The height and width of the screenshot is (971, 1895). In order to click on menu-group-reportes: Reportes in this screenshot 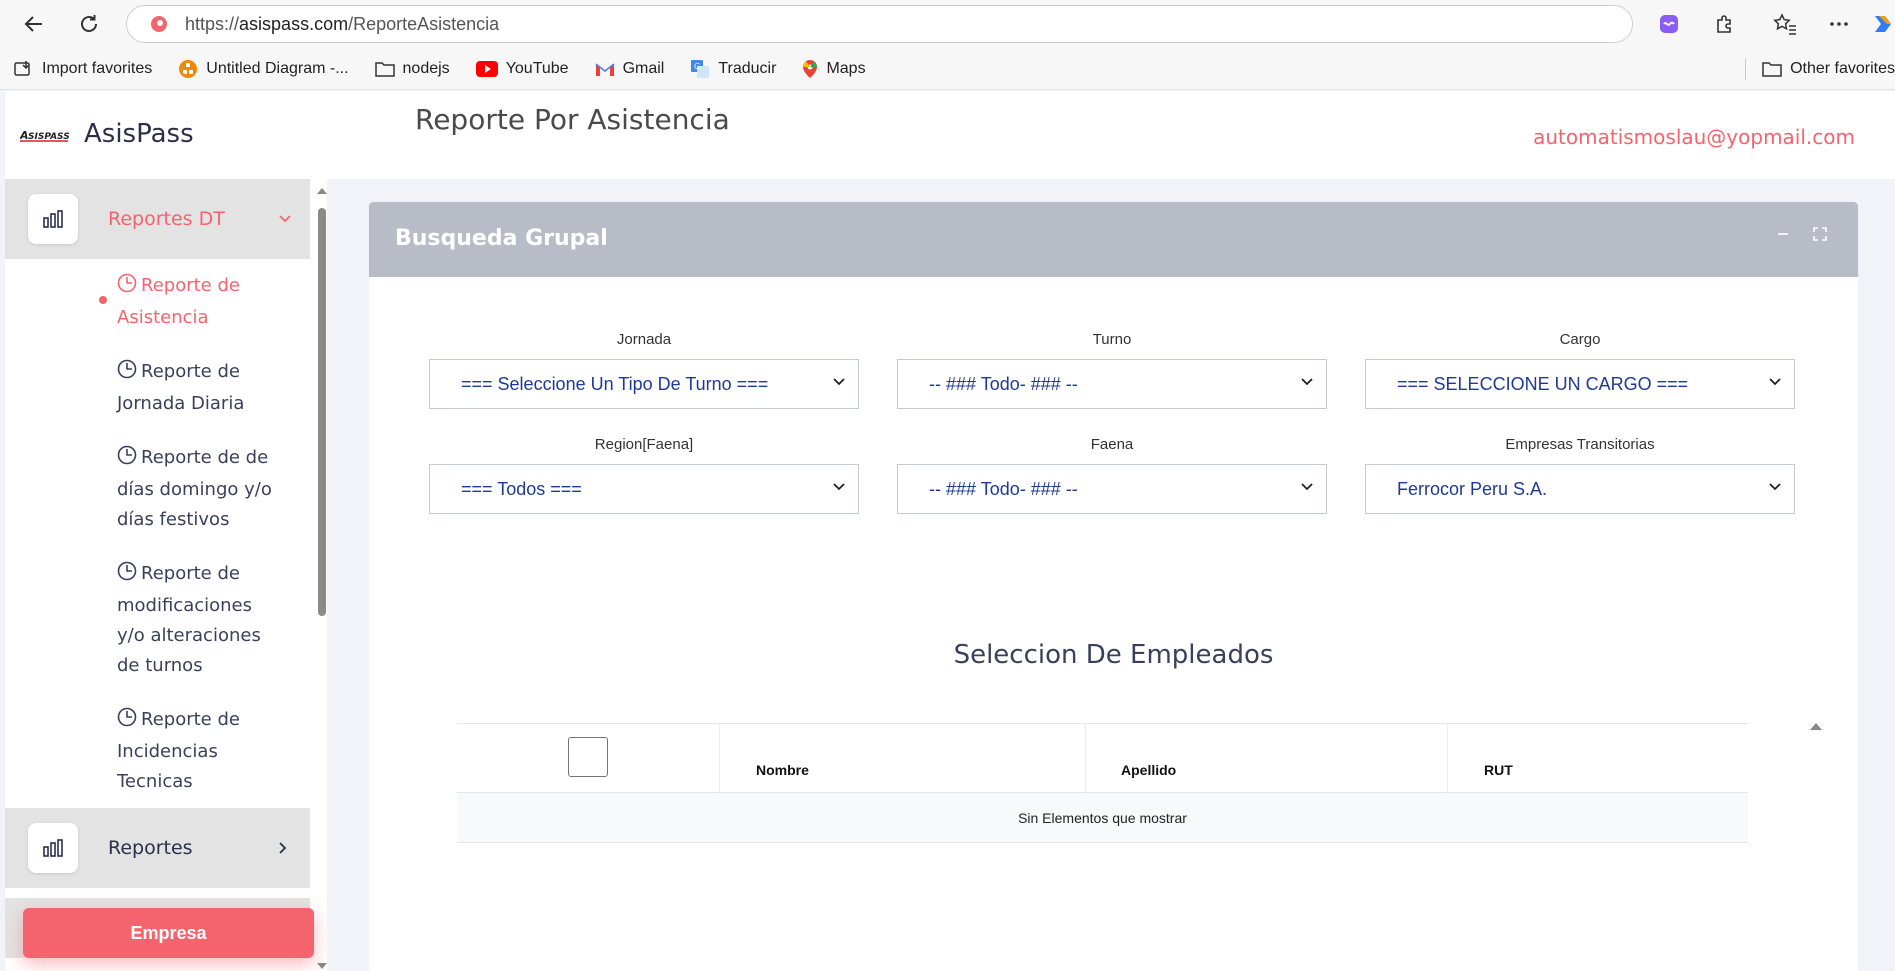, I will do `click(157, 848)`.